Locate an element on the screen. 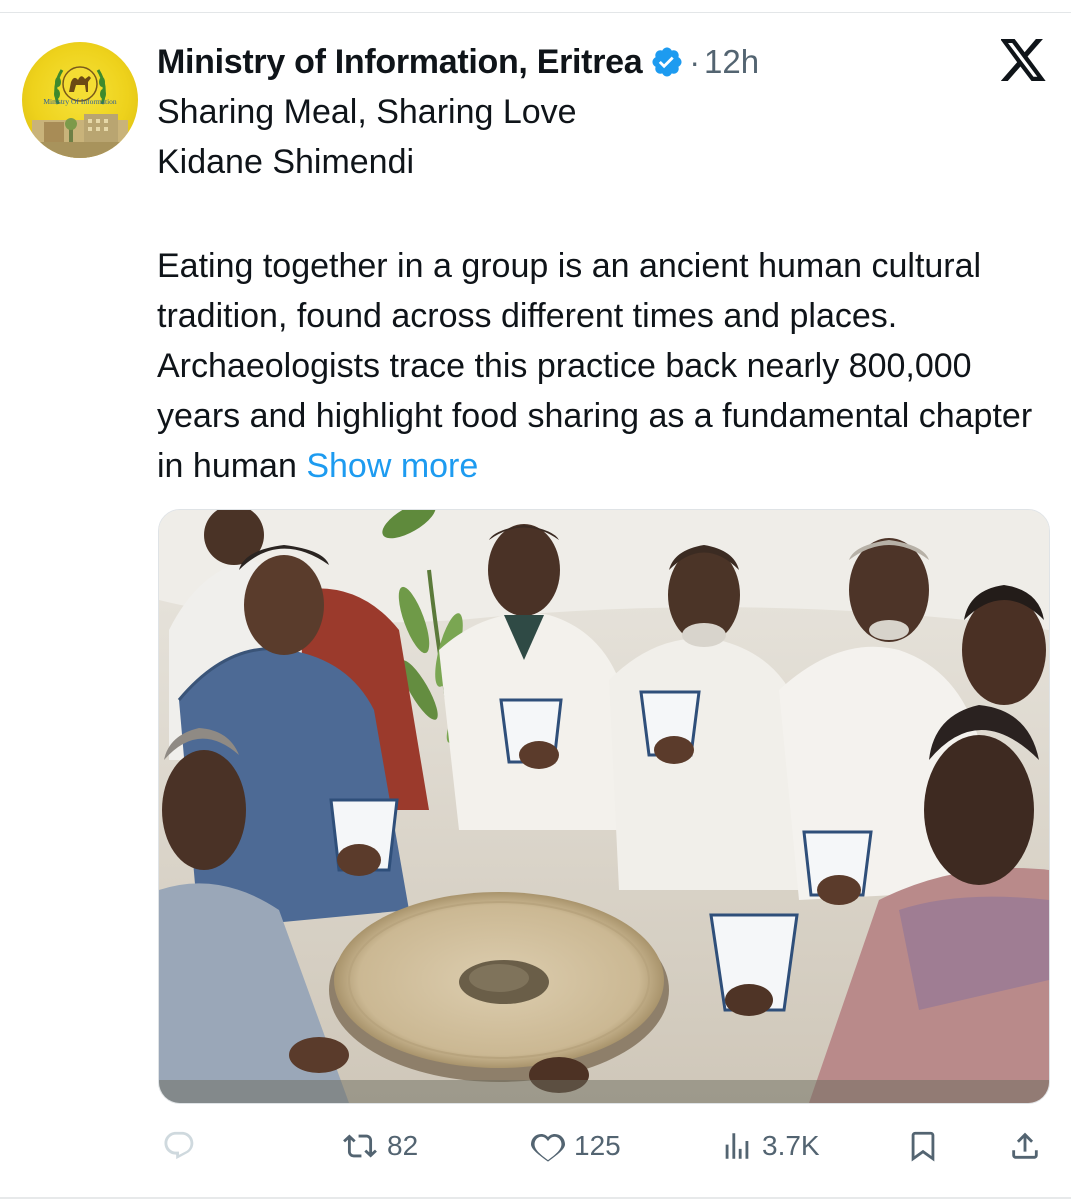 This screenshot has height=1200, width=1071. post-byline: Kidane Shimendi is located at coordinates (286, 162).